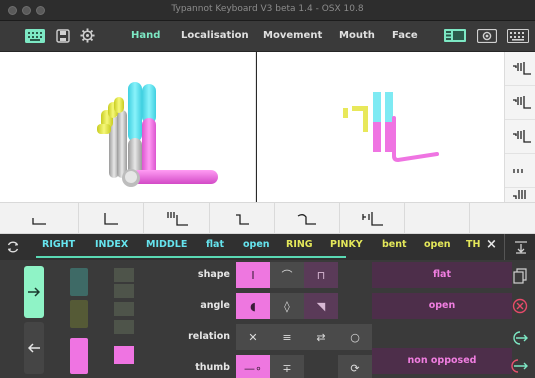  I want to click on title-bar: Typannot Keyboard V3 beta 1.4 - OSX 10.8, so click(267, 10).